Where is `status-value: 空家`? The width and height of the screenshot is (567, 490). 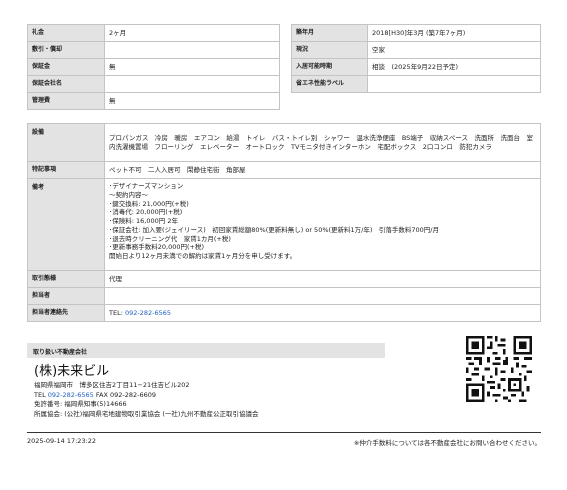
status-value: 空家 is located at coordinates (454, 50).